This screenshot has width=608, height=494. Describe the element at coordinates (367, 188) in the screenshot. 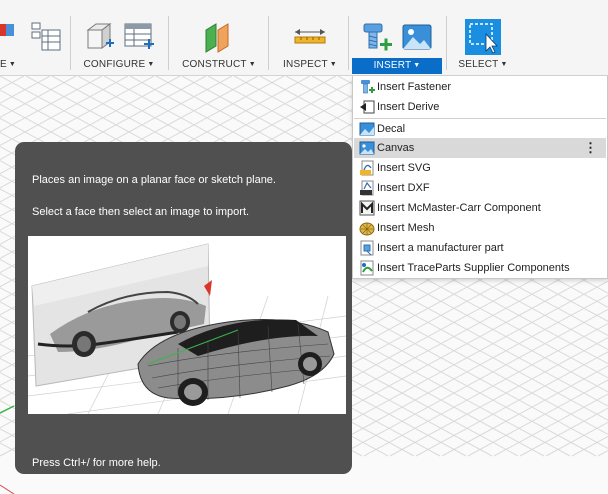

I see `dxf-icon` at that location.